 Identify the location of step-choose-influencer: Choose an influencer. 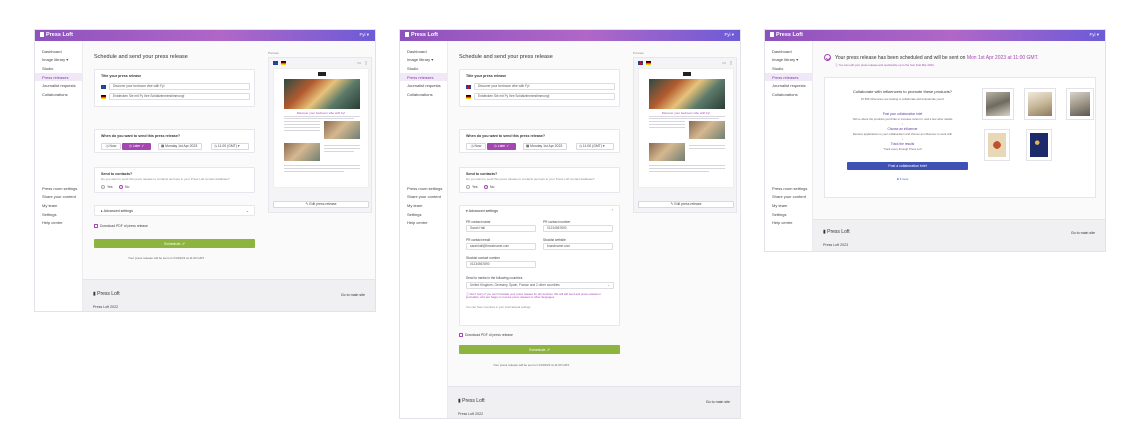
(902, 129).